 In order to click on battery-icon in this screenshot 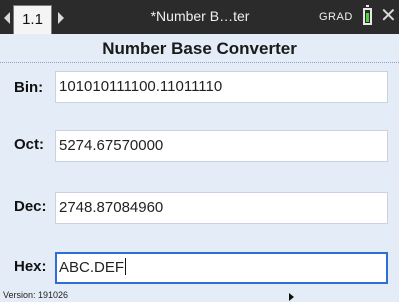, I will do `click(367, 15)`.